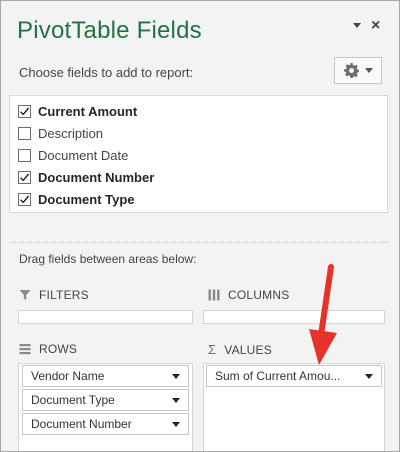  Describe the element at coordinates (351, 70) in the screenshot. I see `gear-icon` at that location.